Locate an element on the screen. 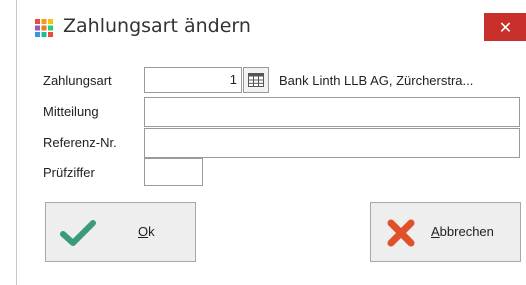 The image size is (526, 285). zahlungsart-lookup-button is located at coordinates (256, 80).